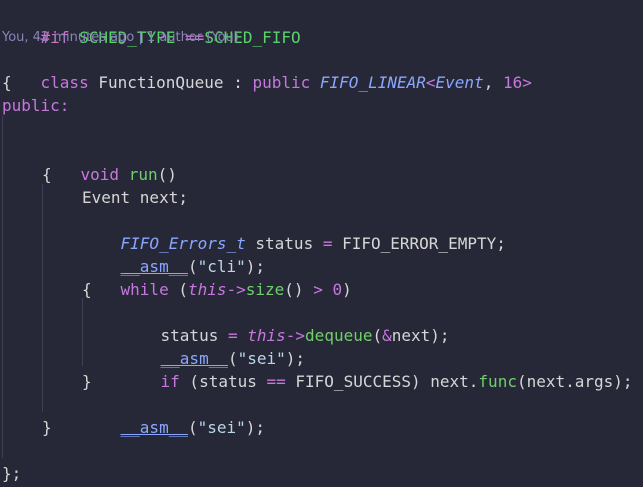 The height and width of the screenshot is (487, 643). I want to click on token-punct: );, so click(255, 427).